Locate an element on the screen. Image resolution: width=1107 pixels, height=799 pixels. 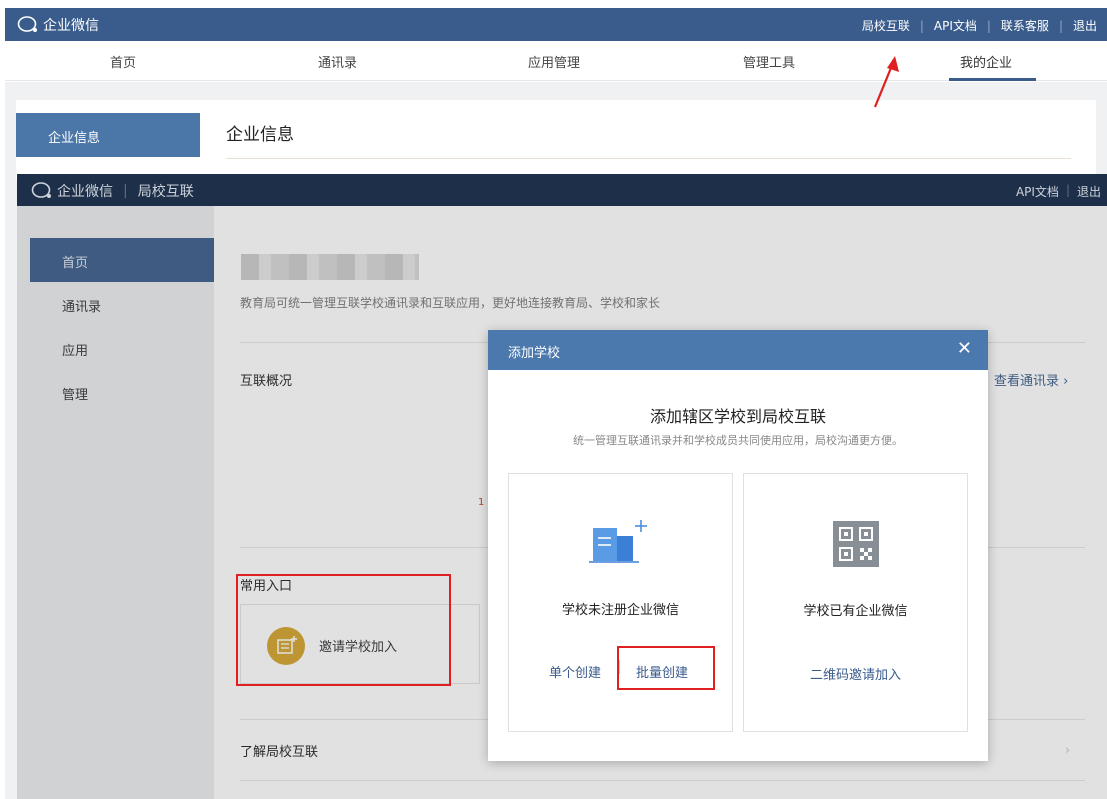
sidebar-item-company-info: 企业信息 is located at coordinates (108, 135).